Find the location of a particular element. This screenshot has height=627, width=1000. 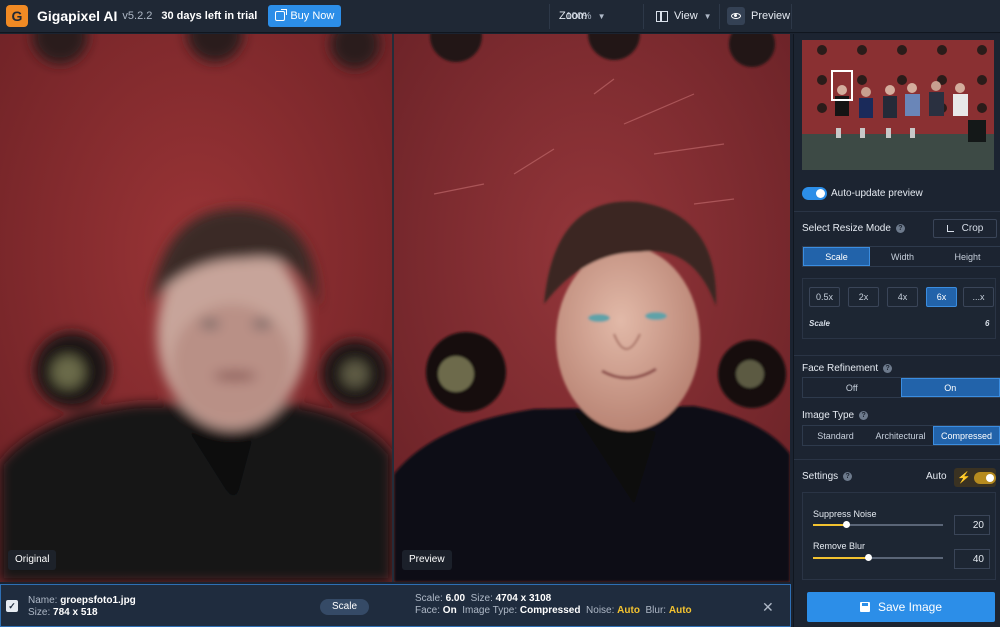

app-version: v5.2.2 is located at coordinates (137, 16).